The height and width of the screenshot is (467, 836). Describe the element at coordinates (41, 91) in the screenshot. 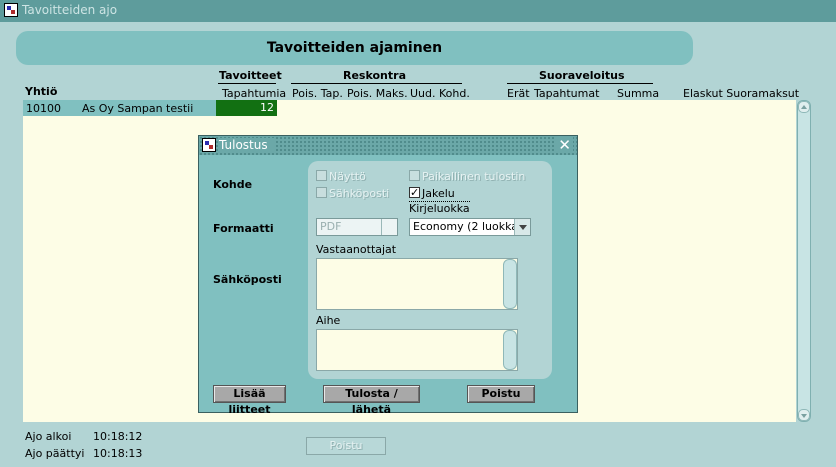

I see `column-yhtio: Yhtiö` at that location.